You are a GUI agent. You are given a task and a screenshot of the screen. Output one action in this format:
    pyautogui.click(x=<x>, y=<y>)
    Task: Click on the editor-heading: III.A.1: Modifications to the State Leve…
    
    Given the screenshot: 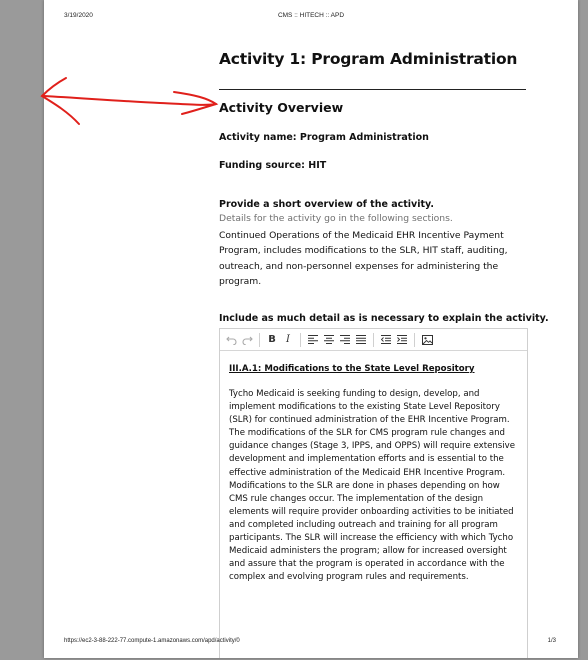 What is the action you would take?
    pyautogui.click(x=352, y=369)
    